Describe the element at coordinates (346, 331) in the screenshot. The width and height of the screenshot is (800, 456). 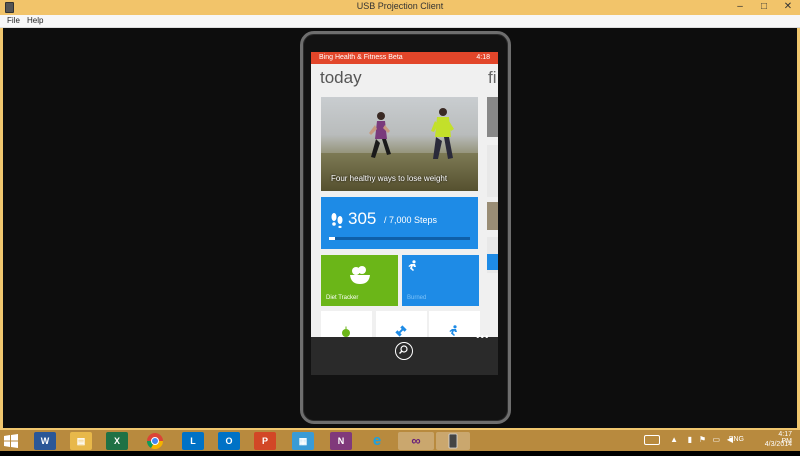
I see `apple-icon` at that location.